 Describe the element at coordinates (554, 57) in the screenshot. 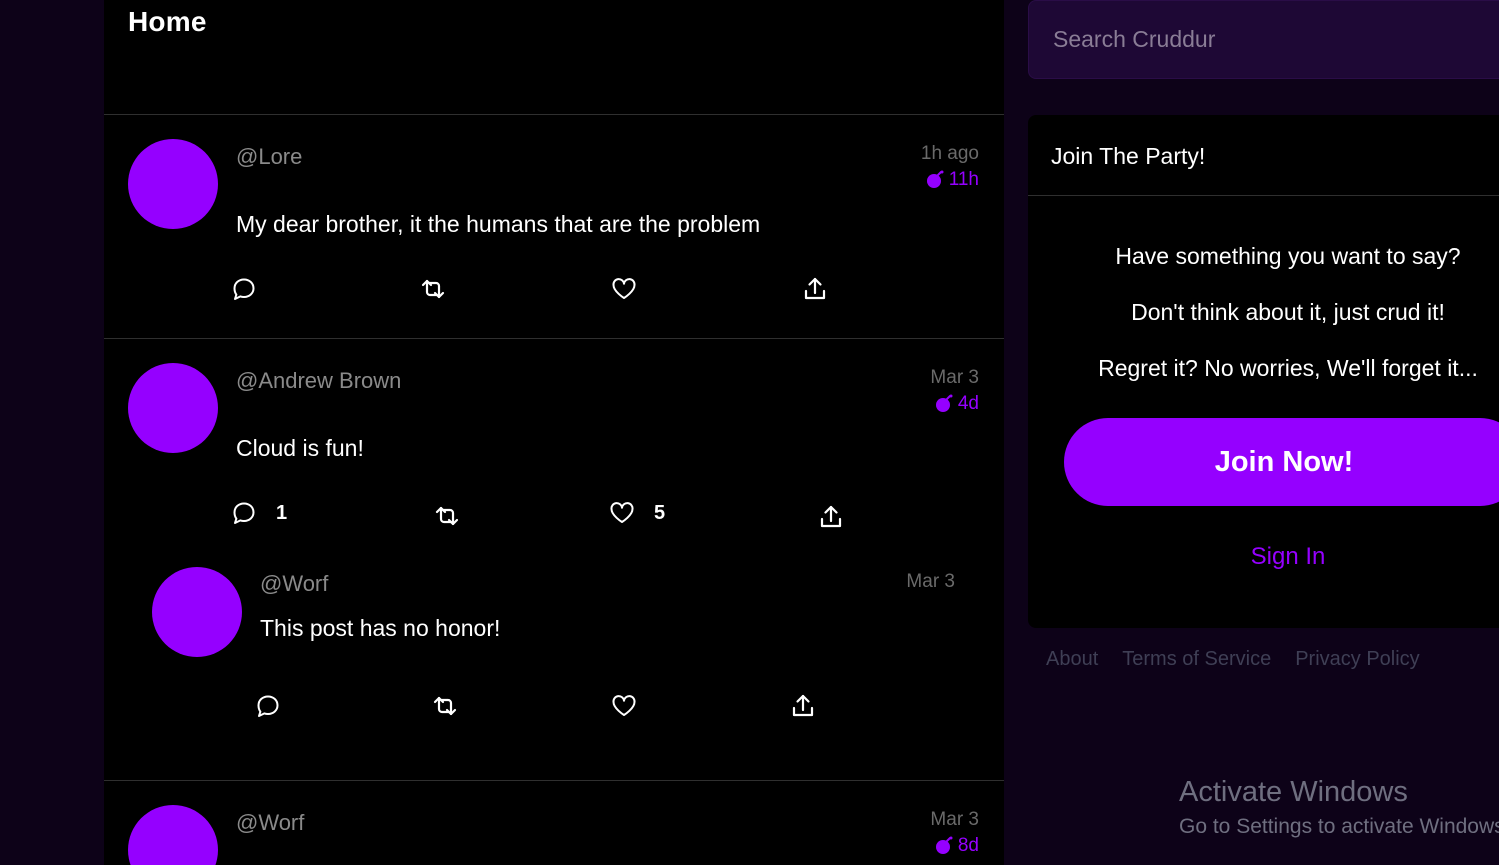

I see `feed-header: Home` at that location.